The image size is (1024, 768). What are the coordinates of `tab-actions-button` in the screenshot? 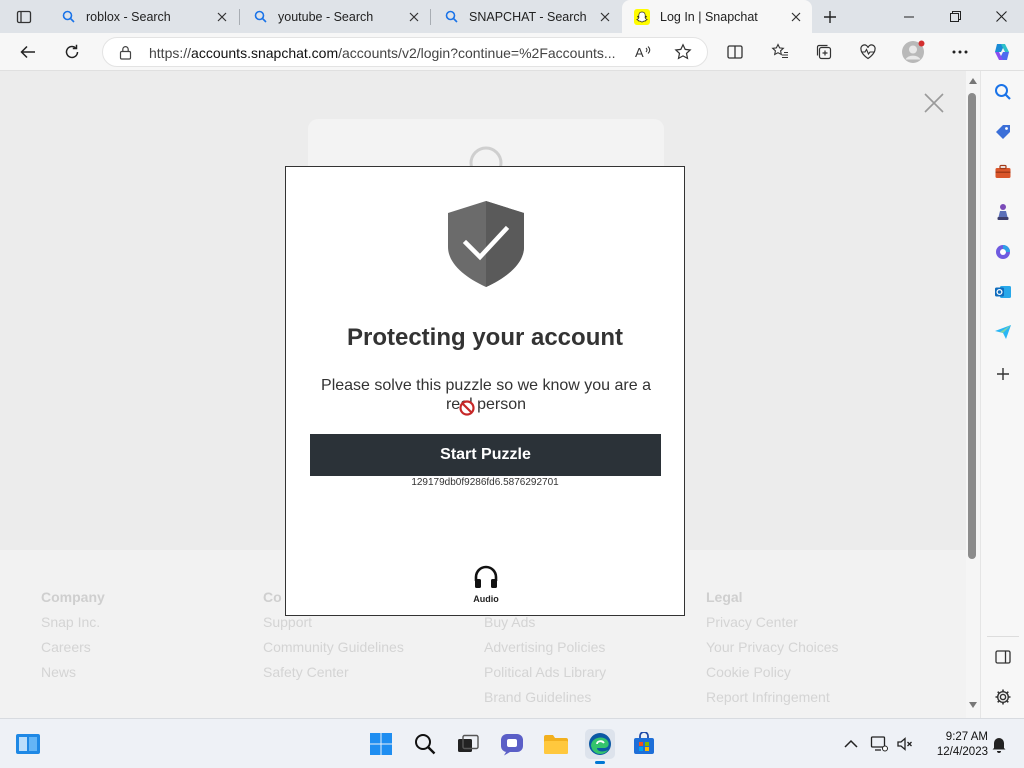 It's located at (24, 17).